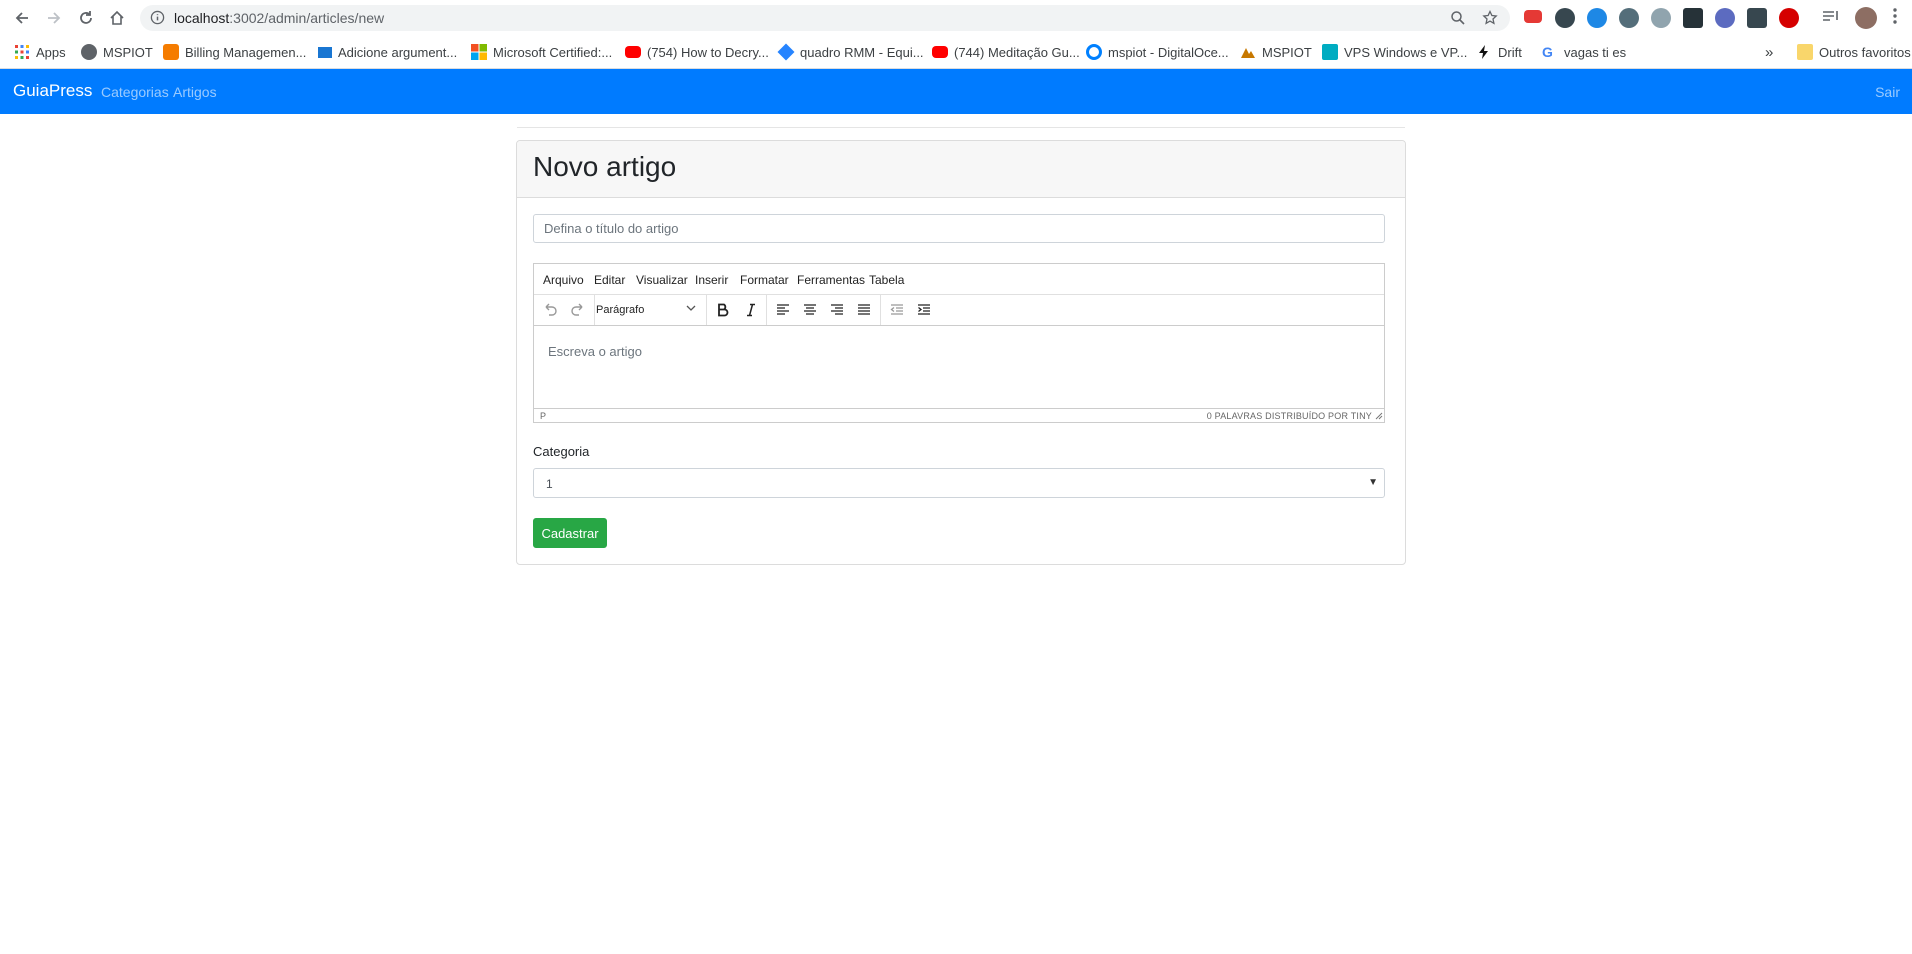  What do you see at coordinates (620, 310) in the screenshot?
I see `block-format-value: Parágrafo` at bounding box center [620, 310].